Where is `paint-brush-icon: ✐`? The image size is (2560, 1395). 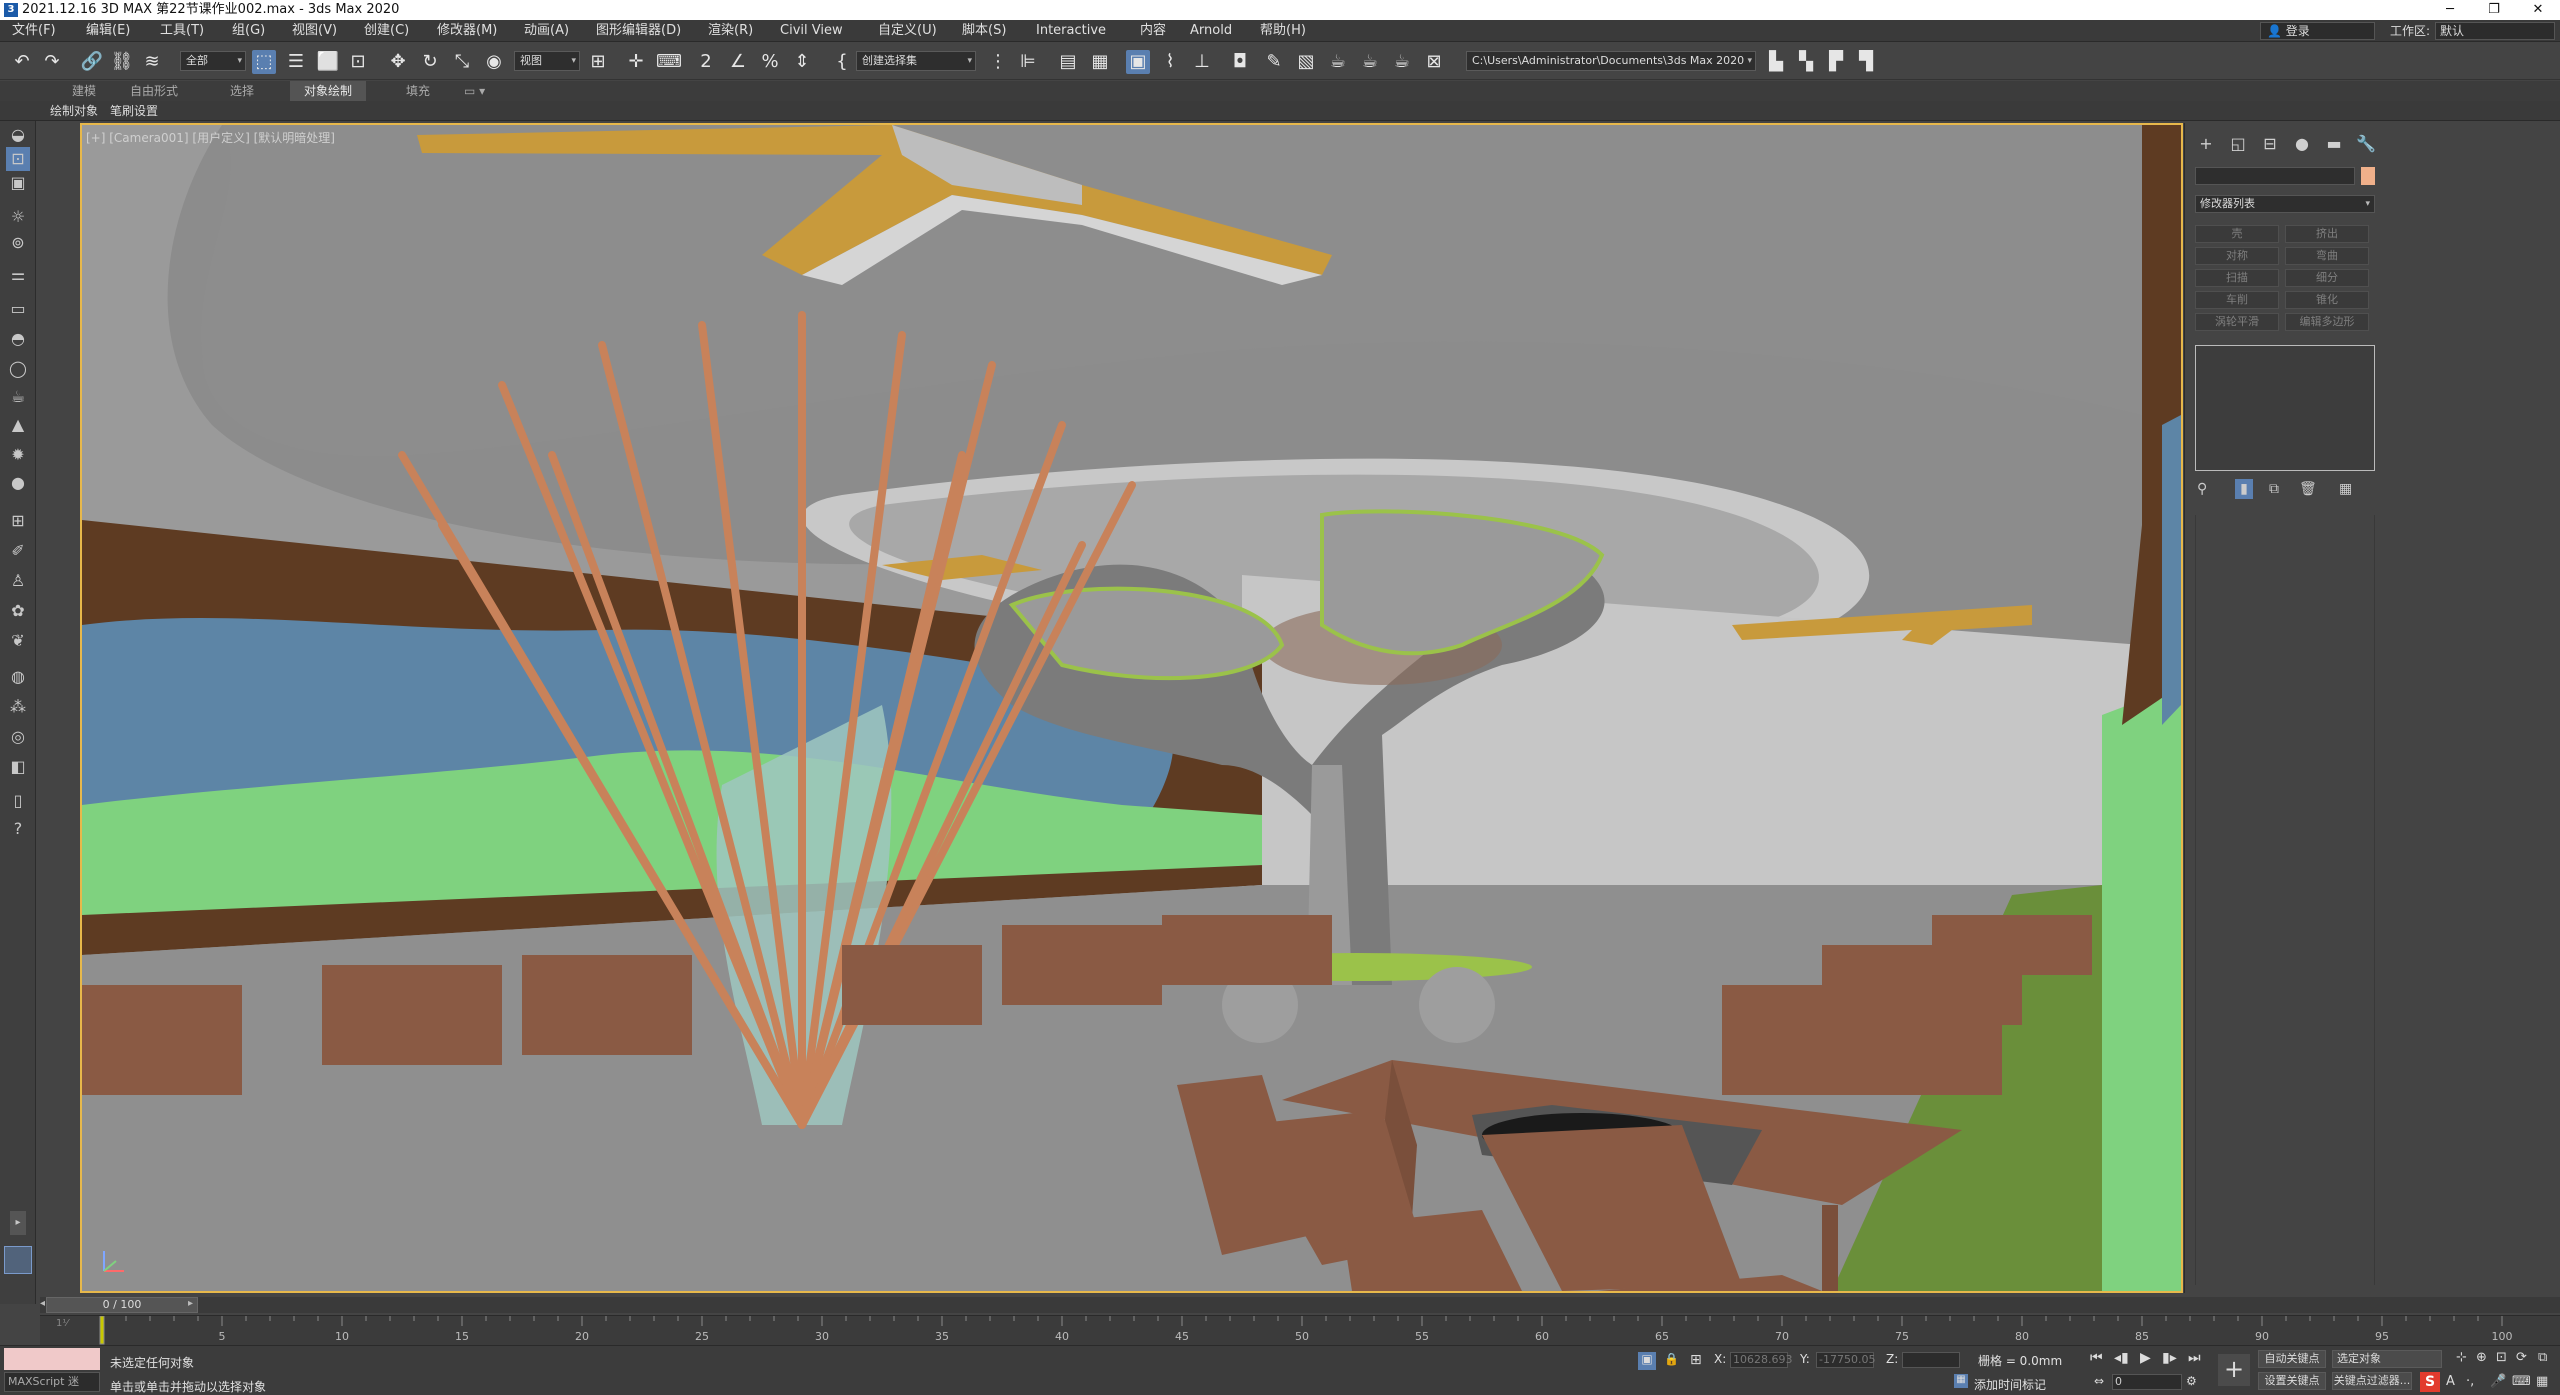
paint-brush-icon: ✐ is located at coordinates (18, 551).